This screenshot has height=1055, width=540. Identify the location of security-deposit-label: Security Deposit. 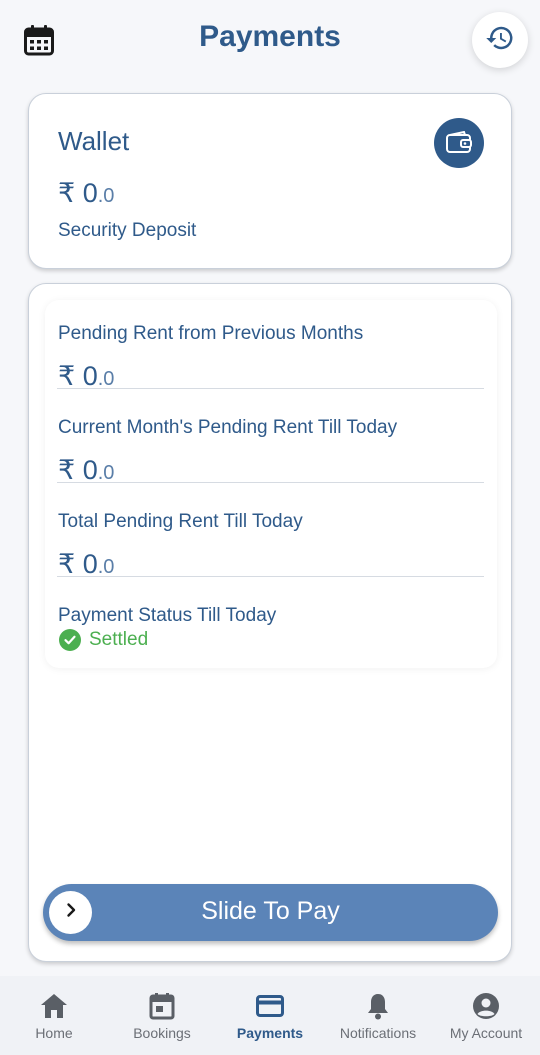
(127, 230).